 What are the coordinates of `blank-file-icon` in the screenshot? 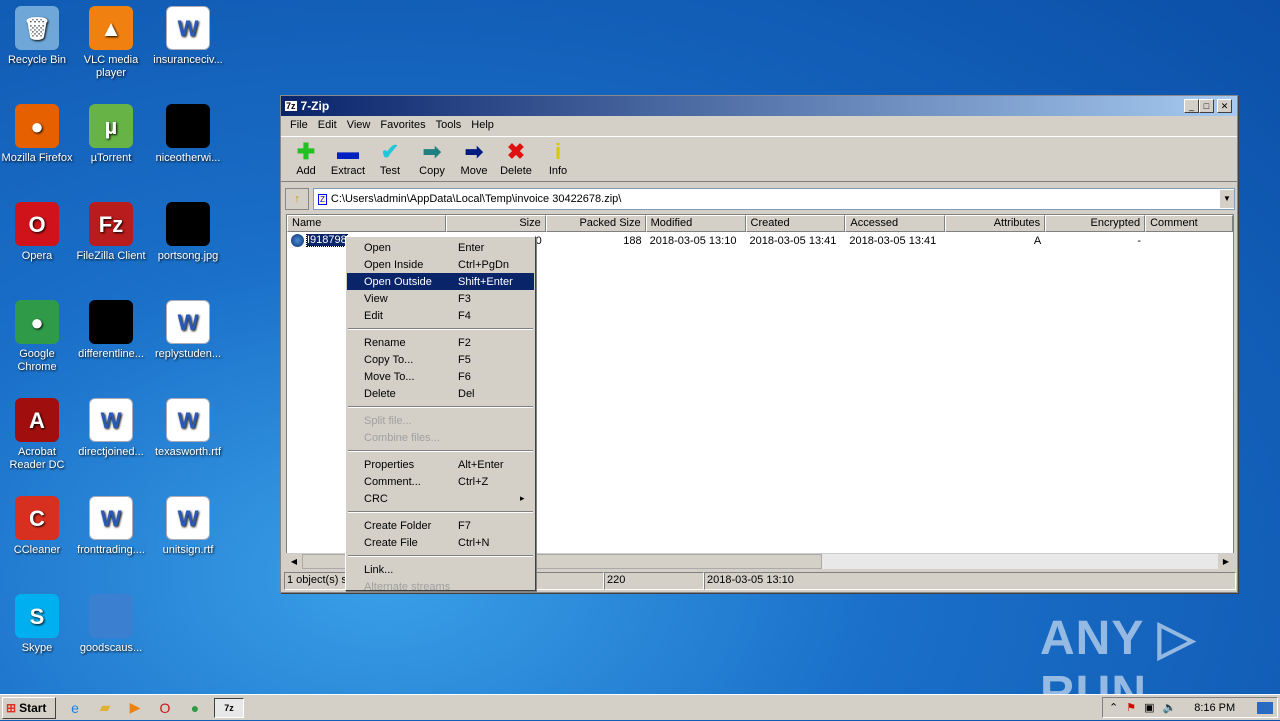 It's located at (111, 616).